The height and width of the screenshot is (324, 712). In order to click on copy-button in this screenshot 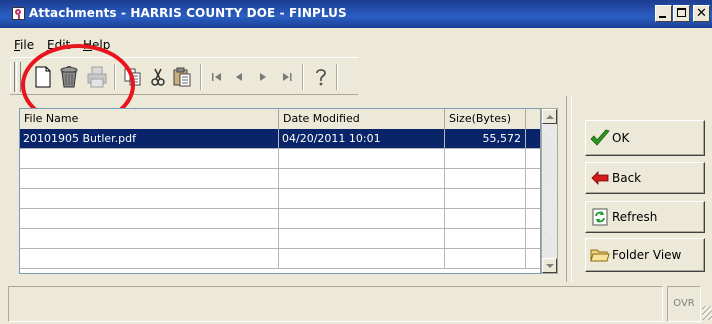, I will do `click(133, 77)`.